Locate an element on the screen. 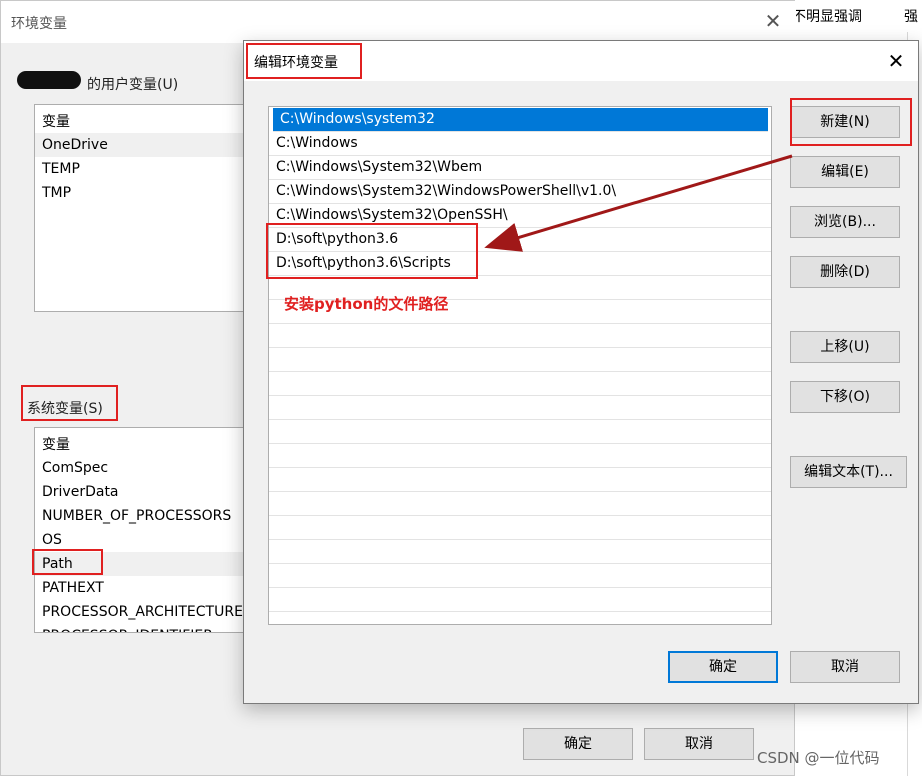 The image size is (922, 776). annotation-arrow is located at coordinates (638, 203).